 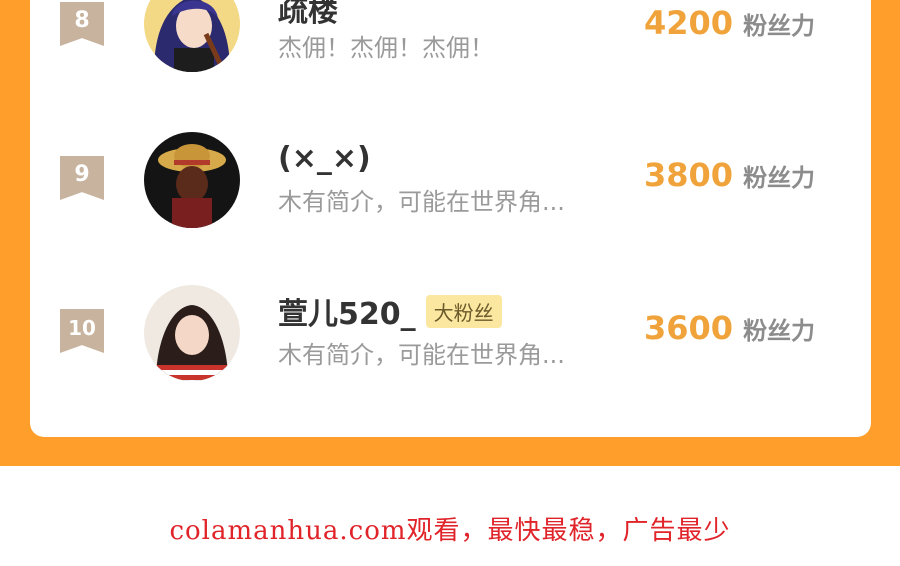 I want to click on rank-badge: 10, so click(x=82, y=331).